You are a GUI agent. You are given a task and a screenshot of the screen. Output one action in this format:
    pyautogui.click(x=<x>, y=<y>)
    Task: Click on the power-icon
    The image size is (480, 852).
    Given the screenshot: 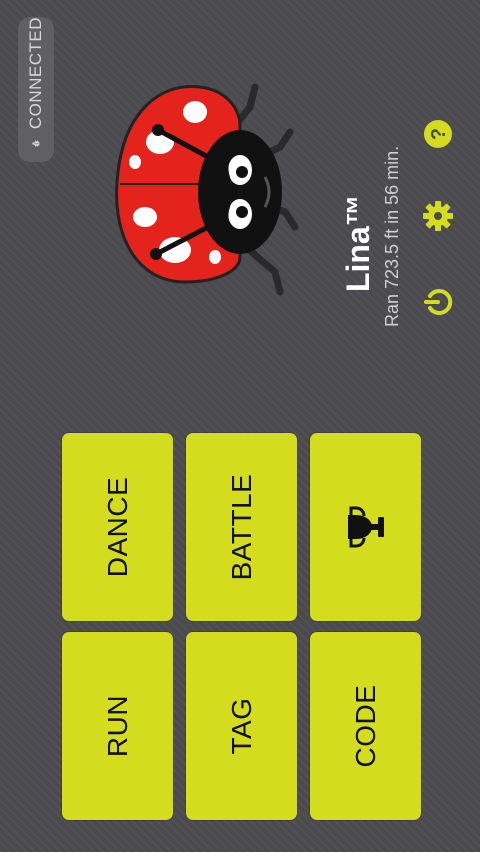 What is the action you would take?
    pyautogui.click(x=438, y=302)
    